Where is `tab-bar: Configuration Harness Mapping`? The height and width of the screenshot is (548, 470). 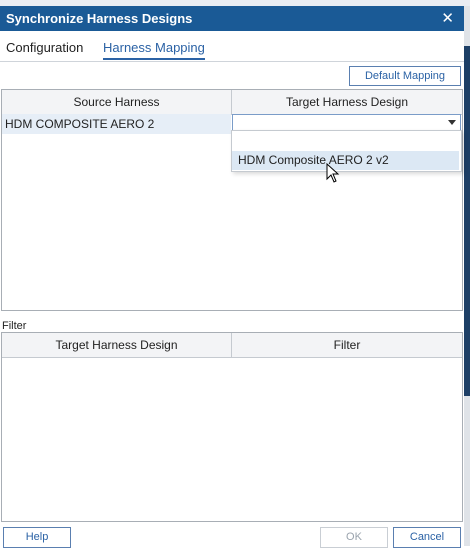 tab-bar: Configuration Harness Mapping is located at coordinates (232, 50).